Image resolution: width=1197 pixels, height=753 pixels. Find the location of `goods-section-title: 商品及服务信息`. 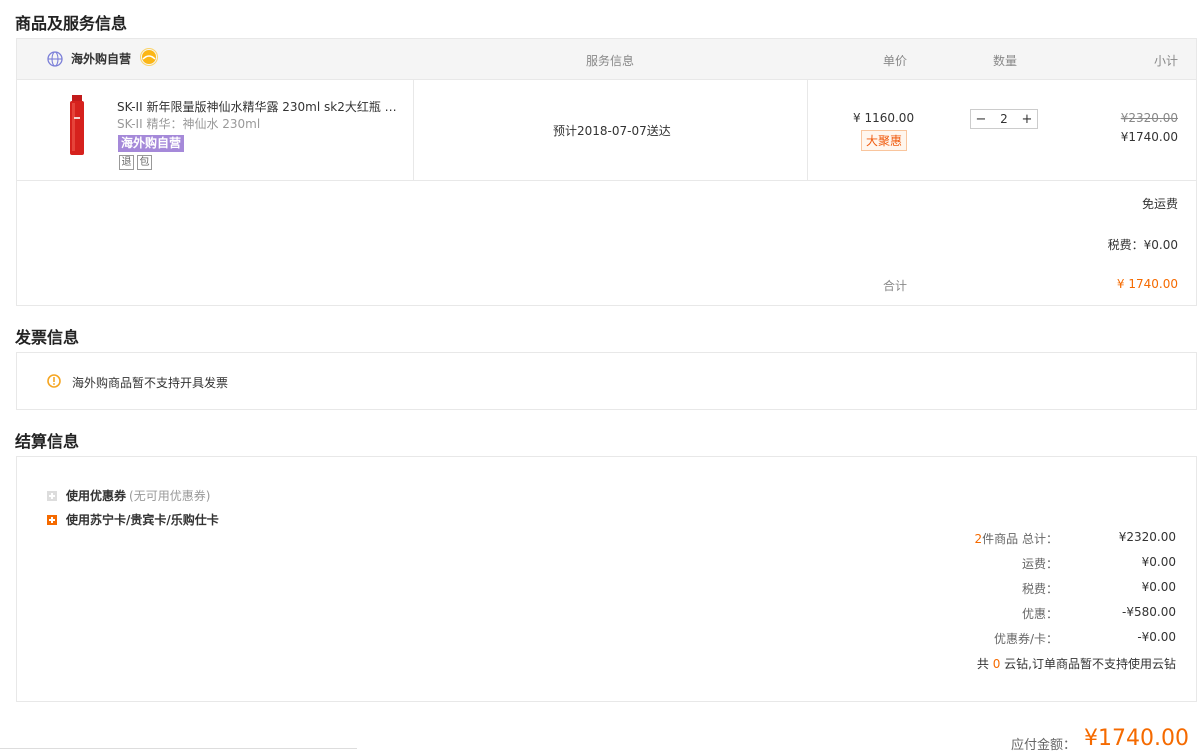

goods-section-title: 商品及服务信息 is located at coordinates (71, 23).